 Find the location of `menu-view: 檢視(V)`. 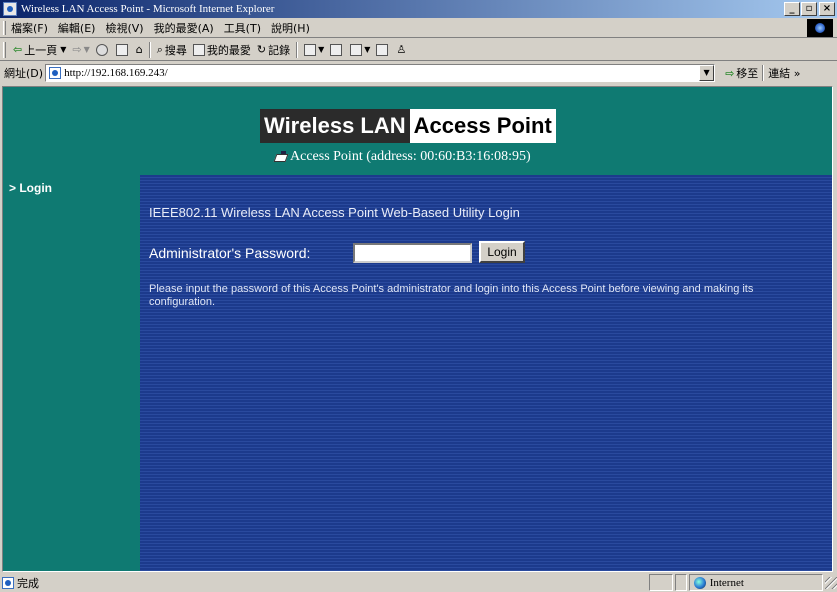

menu-view: 檢視(V) is located at coordinates (124, 28).